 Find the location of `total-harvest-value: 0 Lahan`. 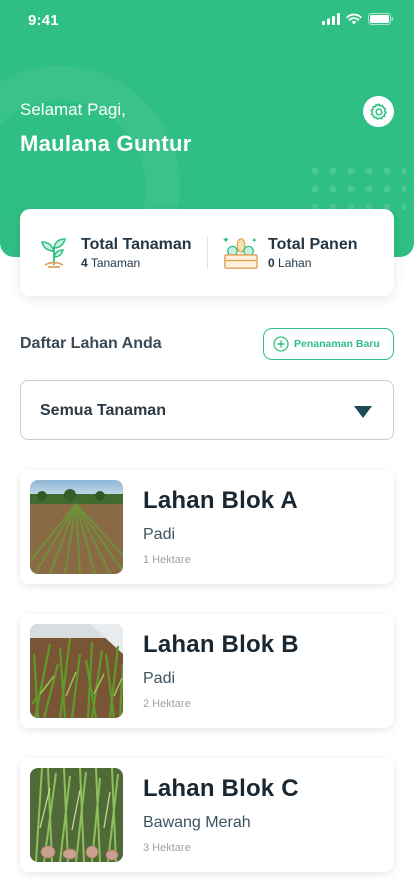

total-harvest-value: 0 Lahan is located at coordinates (313, 263).